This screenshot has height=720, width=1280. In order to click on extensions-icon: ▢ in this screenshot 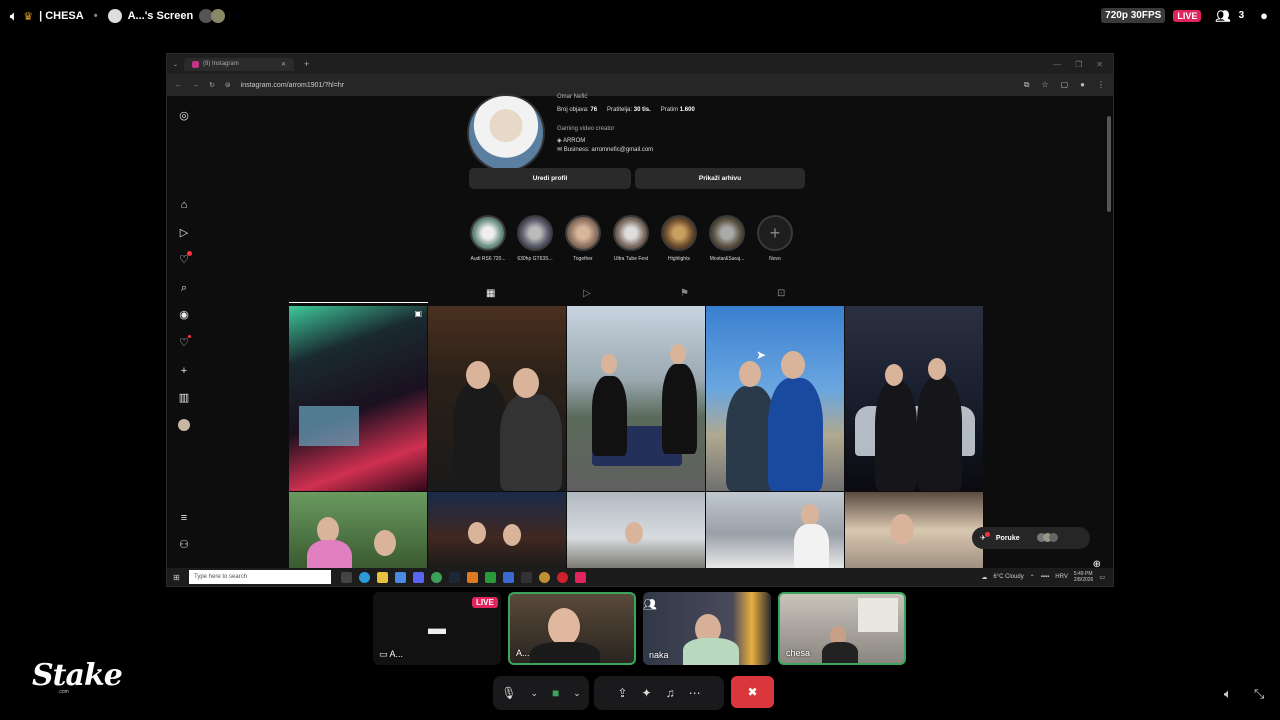, I will do `click(1065, 85)`.